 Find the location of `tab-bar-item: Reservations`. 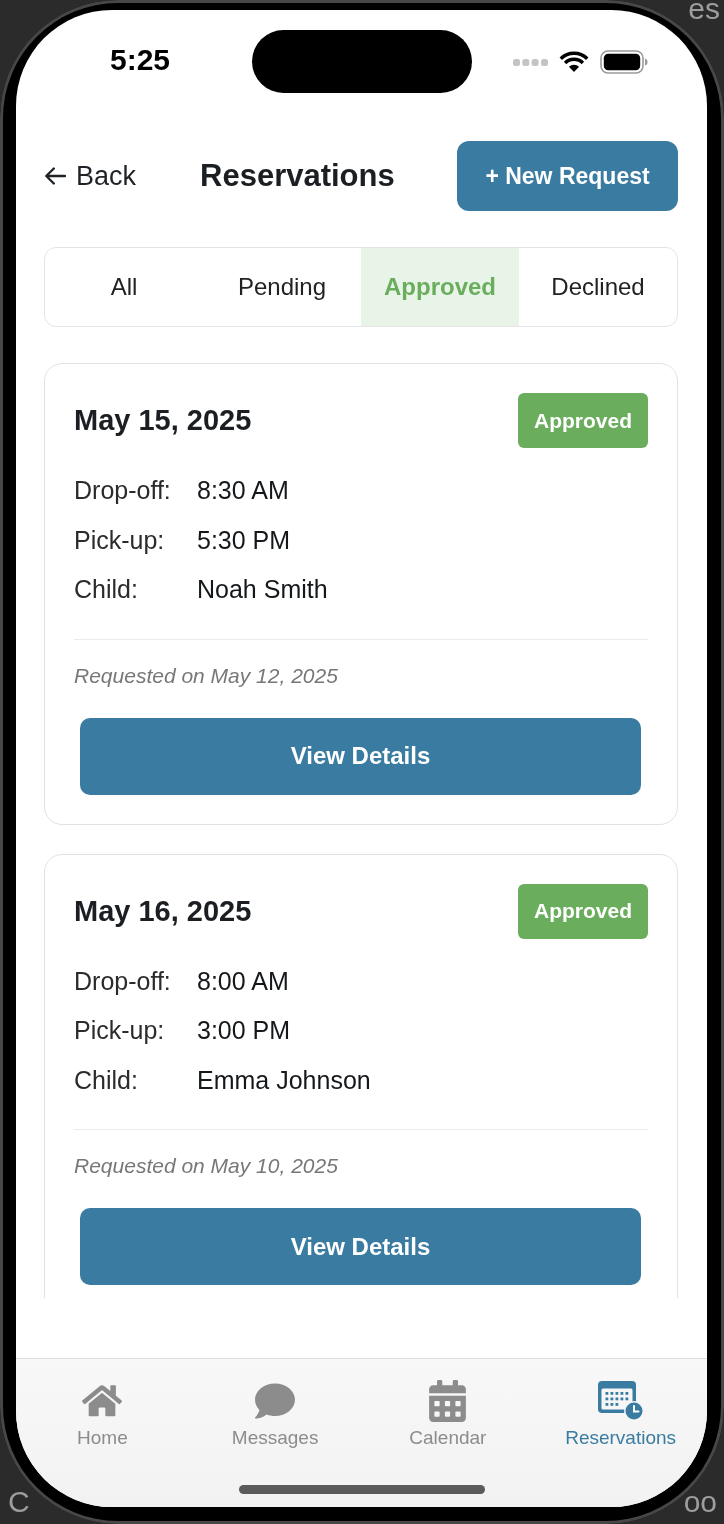

tab-bar-item: Reservations is located at coordinates (620, 1414).